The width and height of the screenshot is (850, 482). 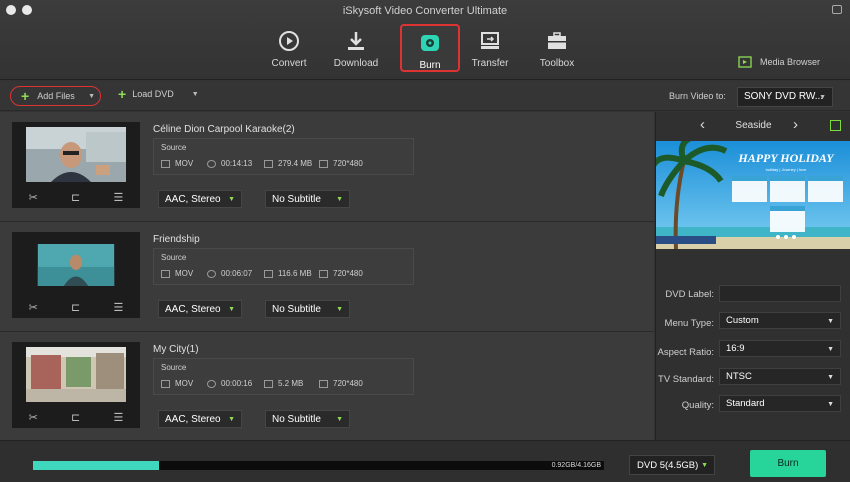 What do you see at coordinates (686, 352) in the screenshot?
I see `aspect-ratio-label: Aspect Ratio:` at bounding box center [686, 352].